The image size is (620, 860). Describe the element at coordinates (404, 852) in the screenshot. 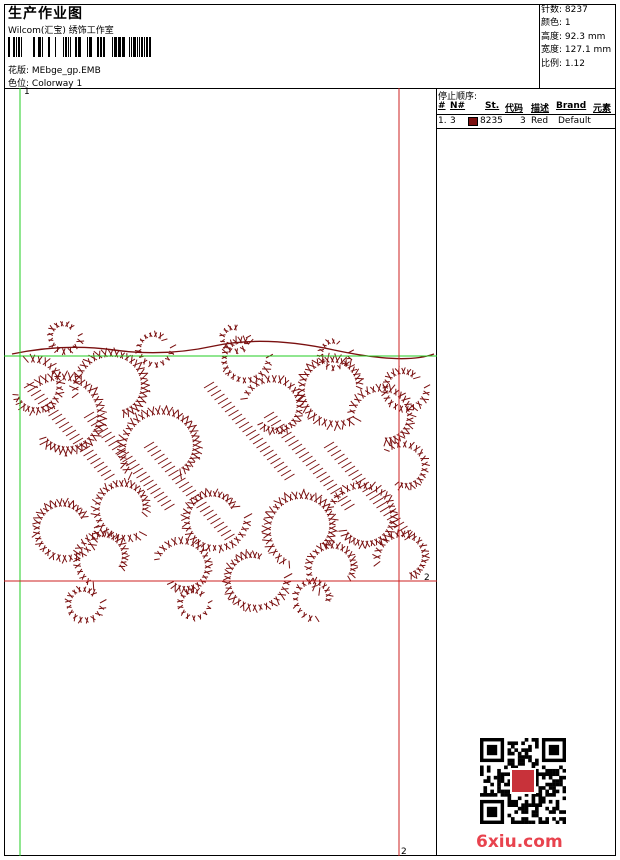

I see `guide-label-2-vertical: 2` at that location.